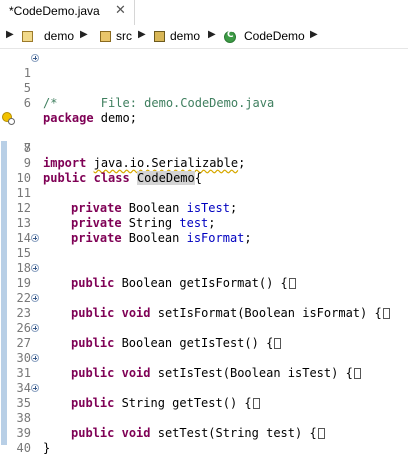  I want to click on breadcrumb-item-project: demo, so click(59, 36).